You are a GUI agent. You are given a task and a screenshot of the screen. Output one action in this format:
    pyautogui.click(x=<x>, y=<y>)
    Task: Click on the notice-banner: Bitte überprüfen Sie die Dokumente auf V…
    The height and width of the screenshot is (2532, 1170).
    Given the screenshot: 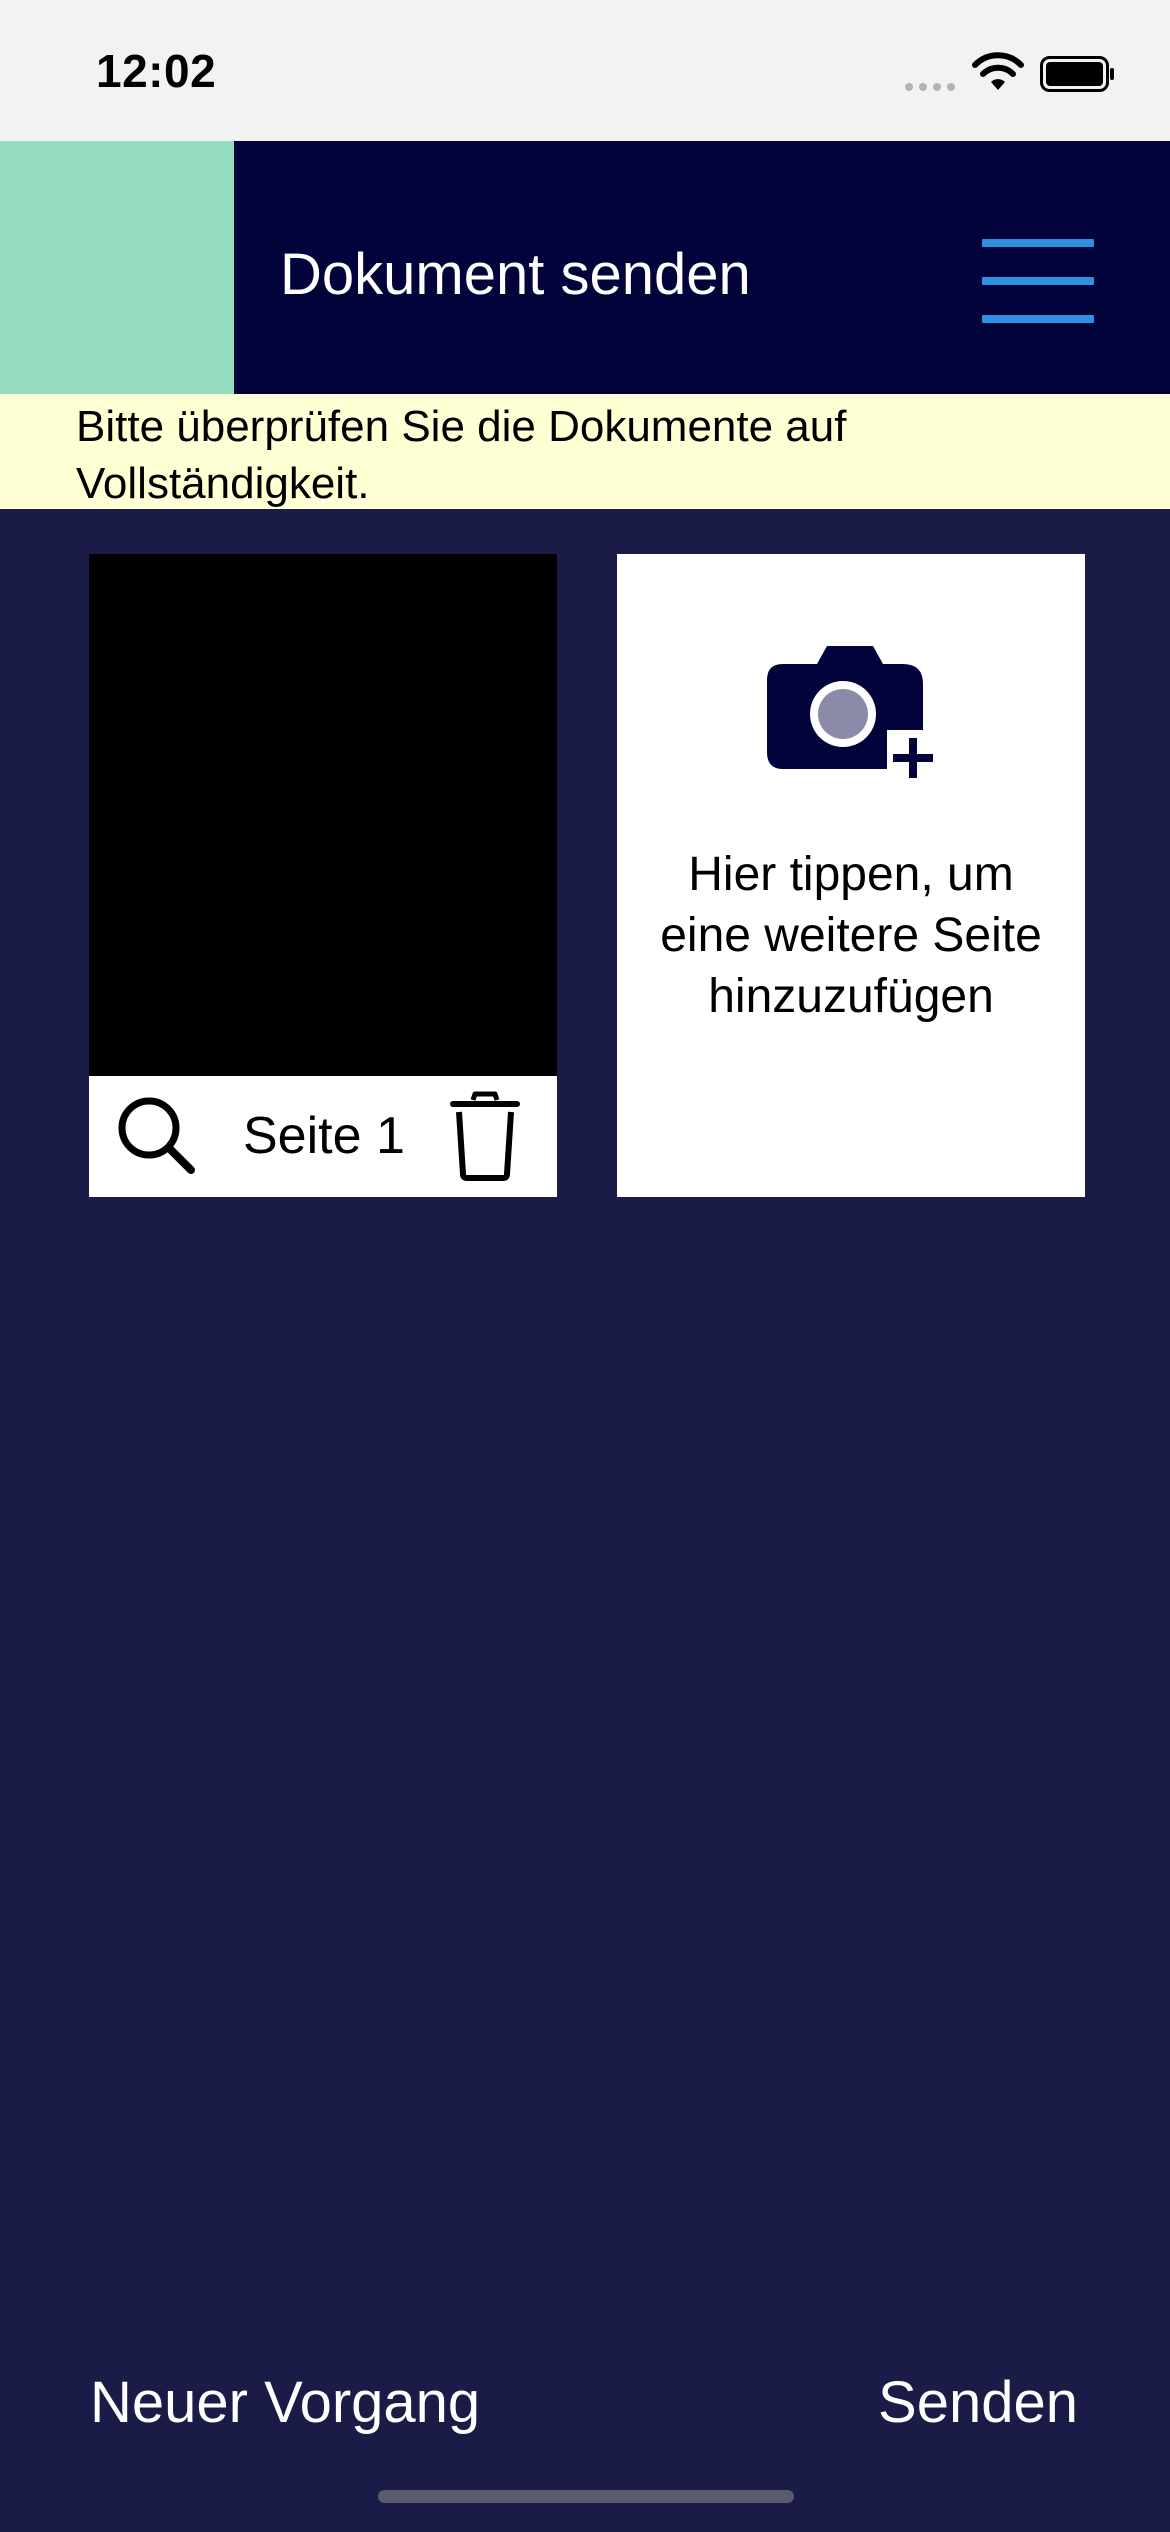 What is the action you would take?
    pyautogui.click(x=585, y=451)
    